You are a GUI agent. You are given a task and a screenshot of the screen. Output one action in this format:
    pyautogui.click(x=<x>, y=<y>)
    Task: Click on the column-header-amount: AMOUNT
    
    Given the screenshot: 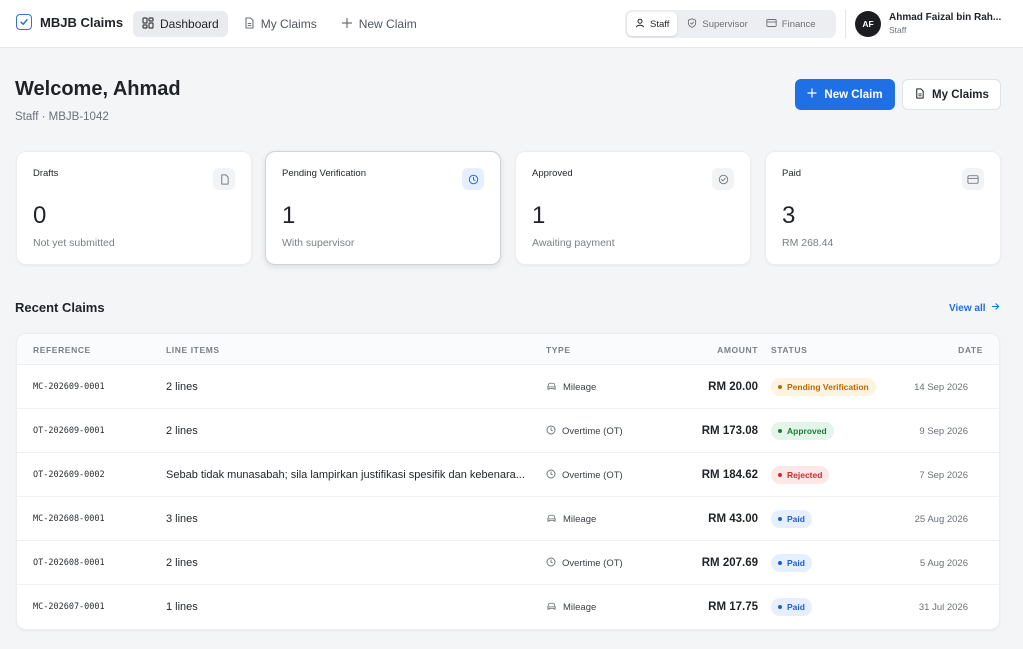 What is the action you would take?
    pyautogui.click(x=737, y=350)
    